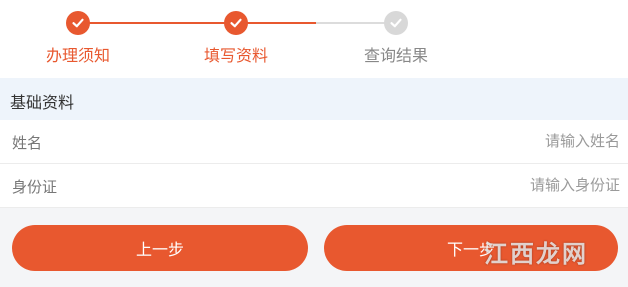 This screenshot has height=287, width=628. Describe the element at coordinates (160, 248) in the screenshot. I see `prev-step-button: 上一步` at that location.